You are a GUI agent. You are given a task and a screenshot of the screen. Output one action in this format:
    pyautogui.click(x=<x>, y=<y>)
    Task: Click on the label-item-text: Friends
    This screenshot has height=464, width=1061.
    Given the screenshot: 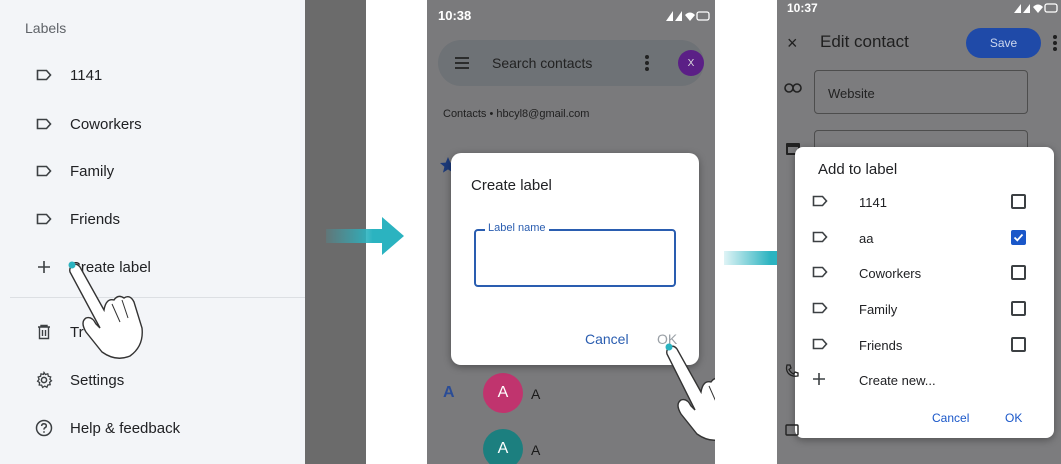 What is the action you would take?
    pyautogui.click(x=95, y=219)
    